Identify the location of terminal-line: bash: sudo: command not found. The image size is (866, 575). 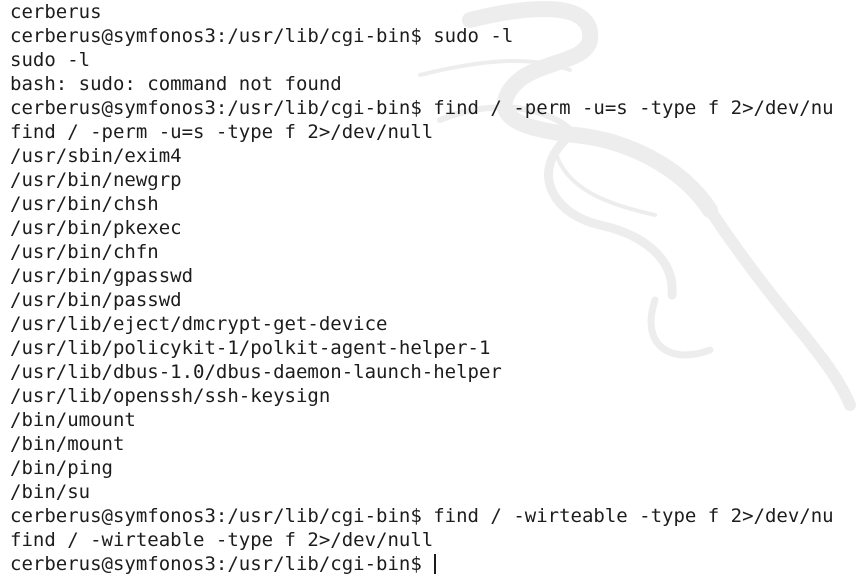
(176, 84).